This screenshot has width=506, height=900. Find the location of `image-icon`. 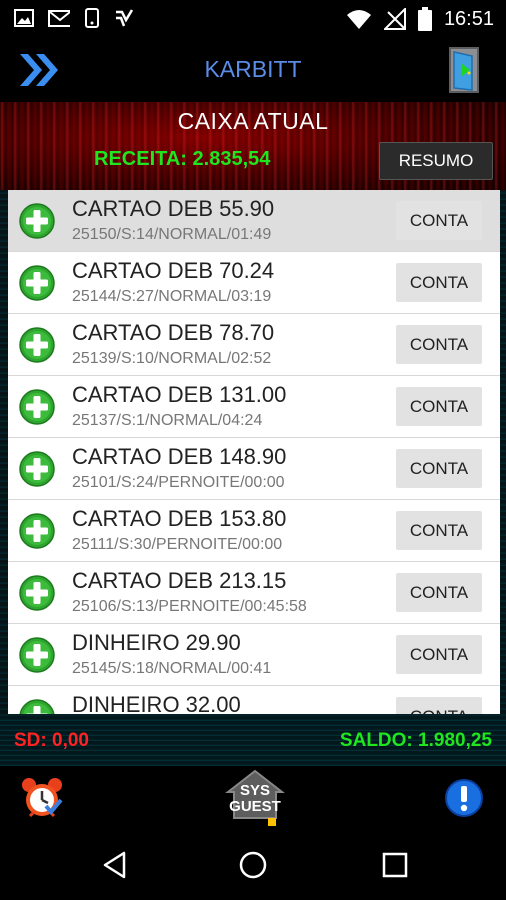

image-icon is located at coordinates (24, 18).